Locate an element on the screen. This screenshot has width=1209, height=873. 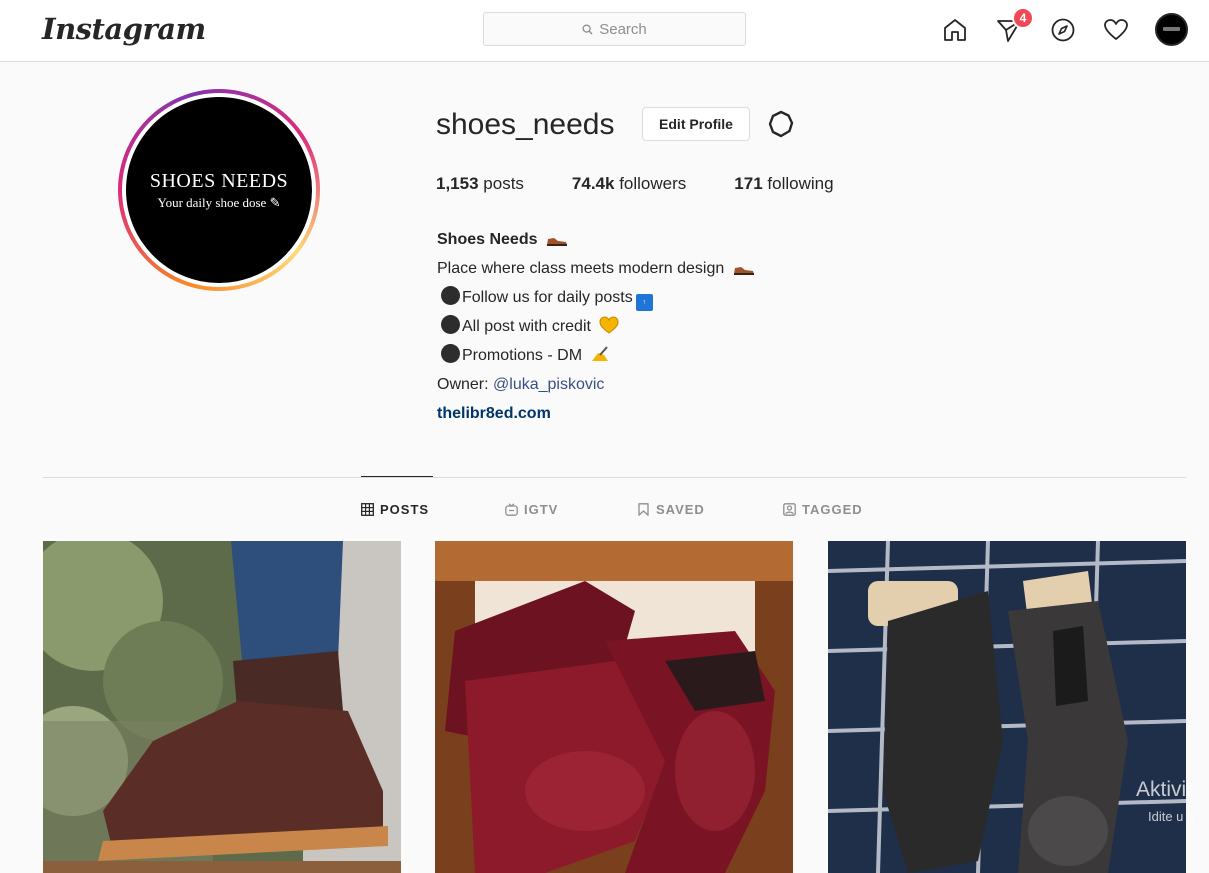
avatar-subtitle: Your daily shoe dose ✎ is located at coordinates (219, 202).